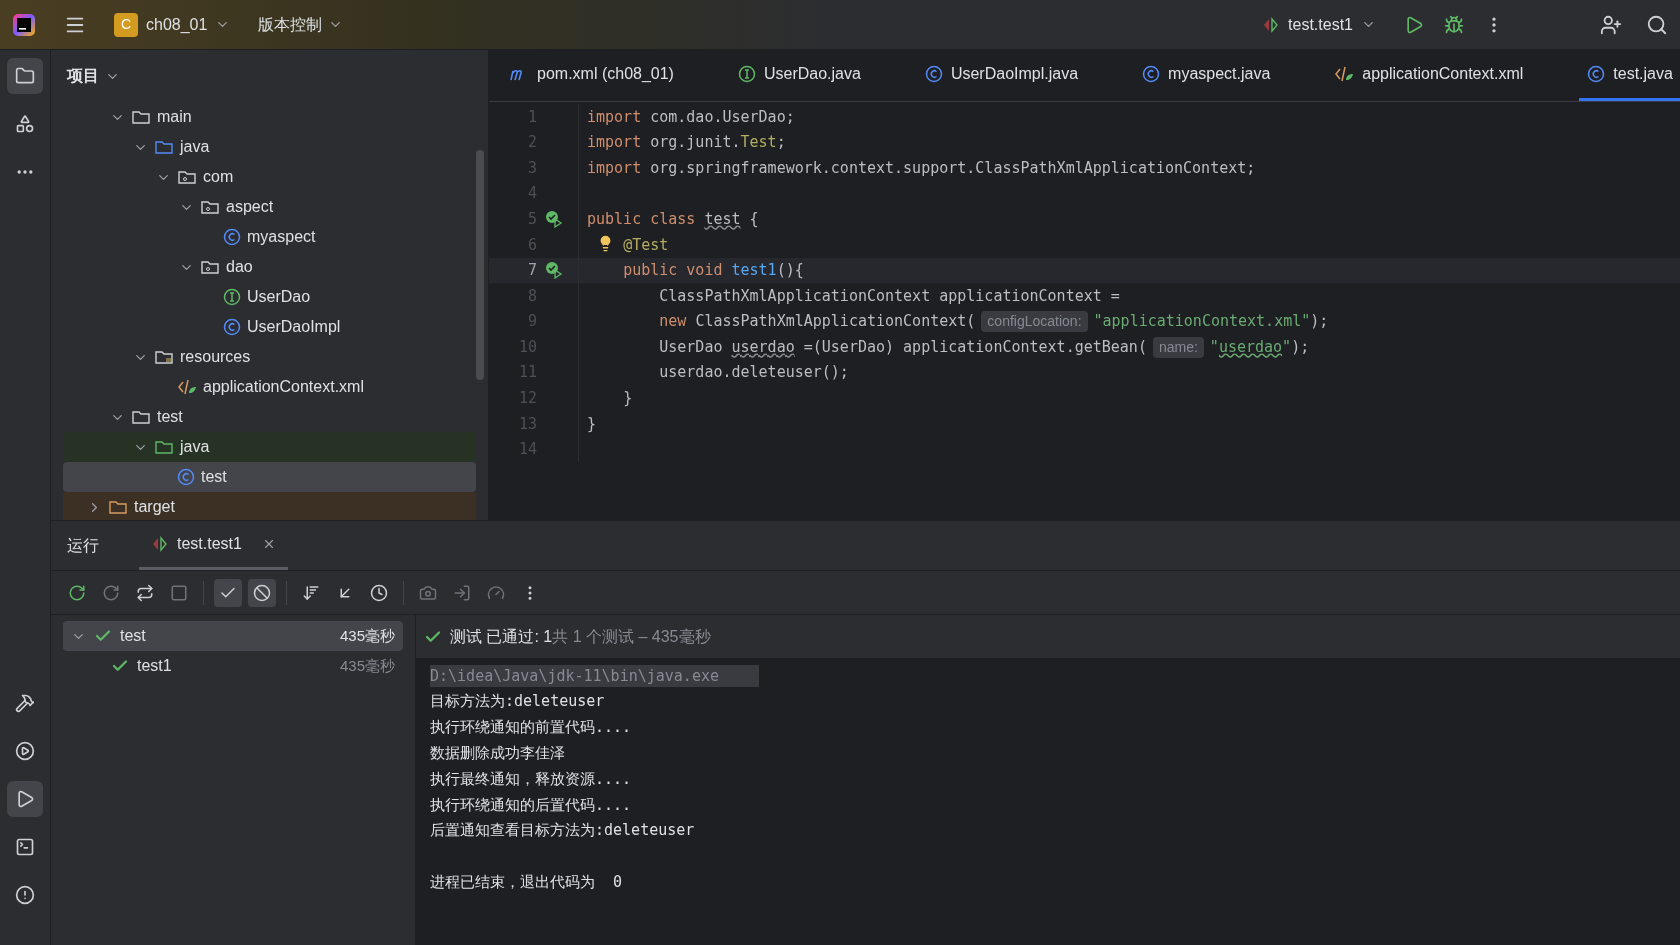 The image size is (1680, 945). What do you see at coordinates (722, 117) in the screenshot?
I see `code-token: com.dao.UserDao;` at bounding box center [722, 117].